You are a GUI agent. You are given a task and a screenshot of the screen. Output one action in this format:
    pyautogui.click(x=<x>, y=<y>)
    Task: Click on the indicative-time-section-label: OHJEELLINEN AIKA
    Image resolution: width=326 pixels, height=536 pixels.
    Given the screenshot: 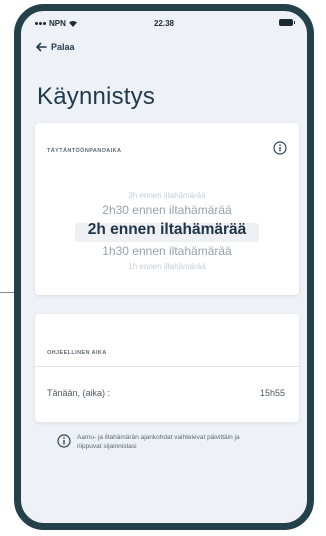 What is the action you would take?
    pyautogui.click(x=77, y=353)
    